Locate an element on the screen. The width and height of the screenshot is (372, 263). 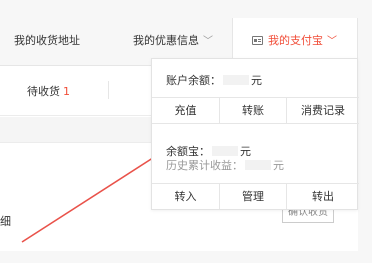
transfer-out-button: 转出 is located at coordinates (322, 196).